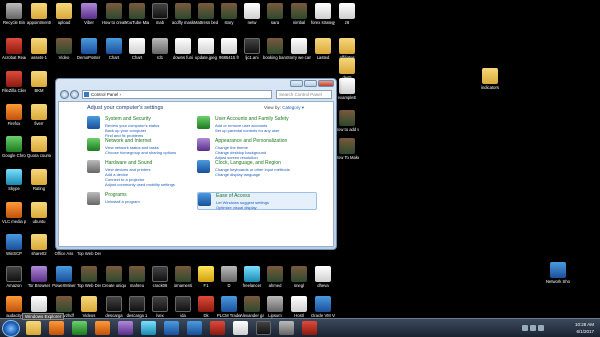 The width and height of the screenshot is (600, 337). Describe the element at coordinates (275, 14) in the screenshot. I see `desktop-icon: sara` at that location.